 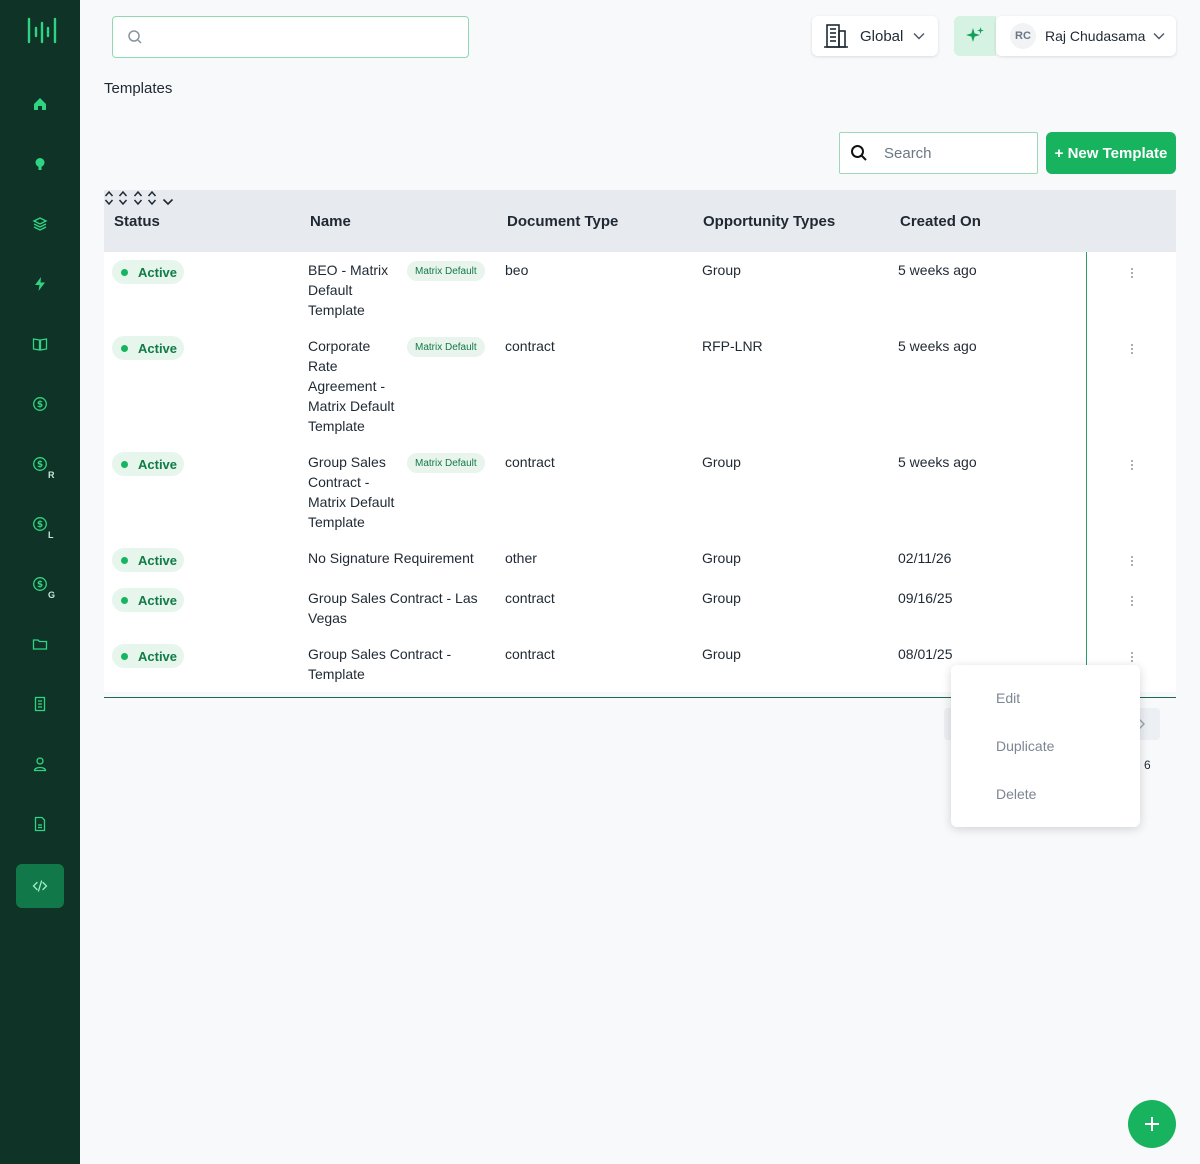 What do you see at coordinates (1111, 153) in the screenshot?
I see `new-template-button: + New Template` at bounding box center [1111, 153].